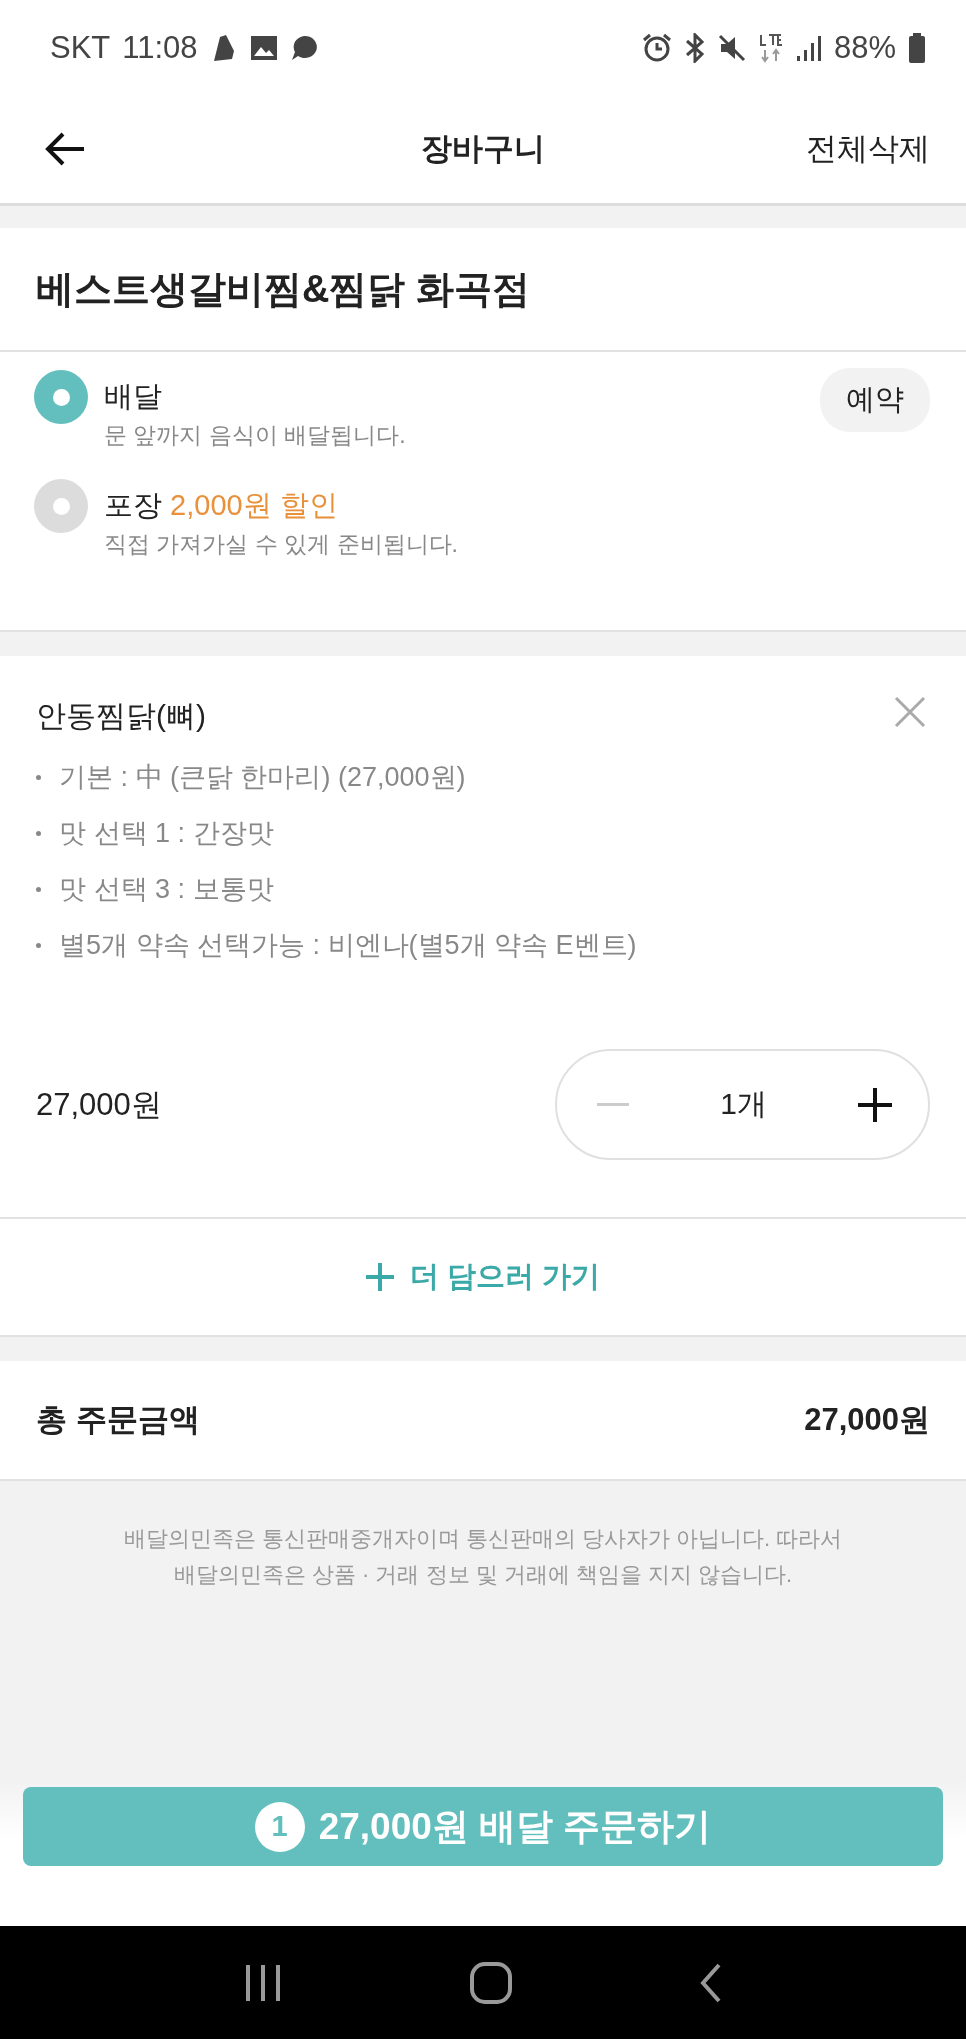 Image resolution: width=966 pixels, height=2039 pixels. What do you see at coordinates (281, 544) in the screenshot?
I see `order-type-description: 직접 가져가실 수 있게 준비됩니다.` at bounding box center [281, 544].